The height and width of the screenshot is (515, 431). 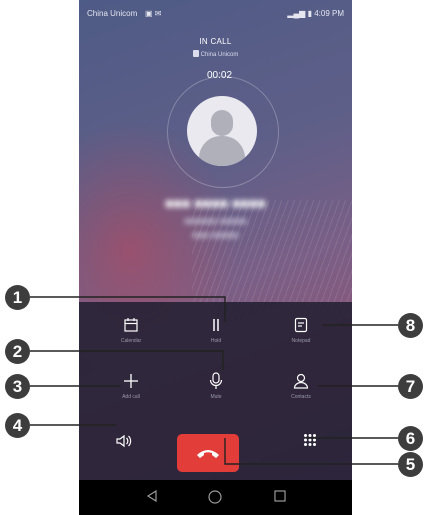 What do you see at coordinates (410, 438) in the screenshot?
I see `callout-6: 6` at bounding box center [410, 438].